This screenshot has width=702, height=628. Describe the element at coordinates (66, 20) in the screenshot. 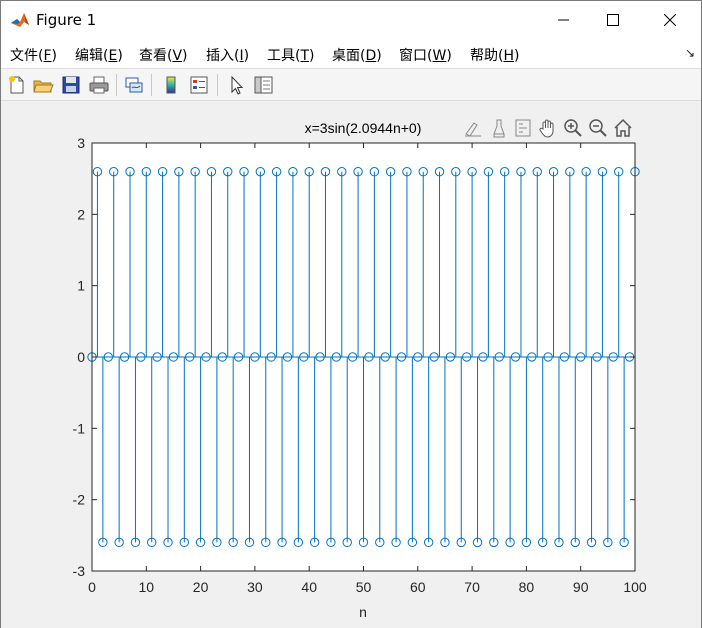

I see `window-title: Figure 1` at that location.